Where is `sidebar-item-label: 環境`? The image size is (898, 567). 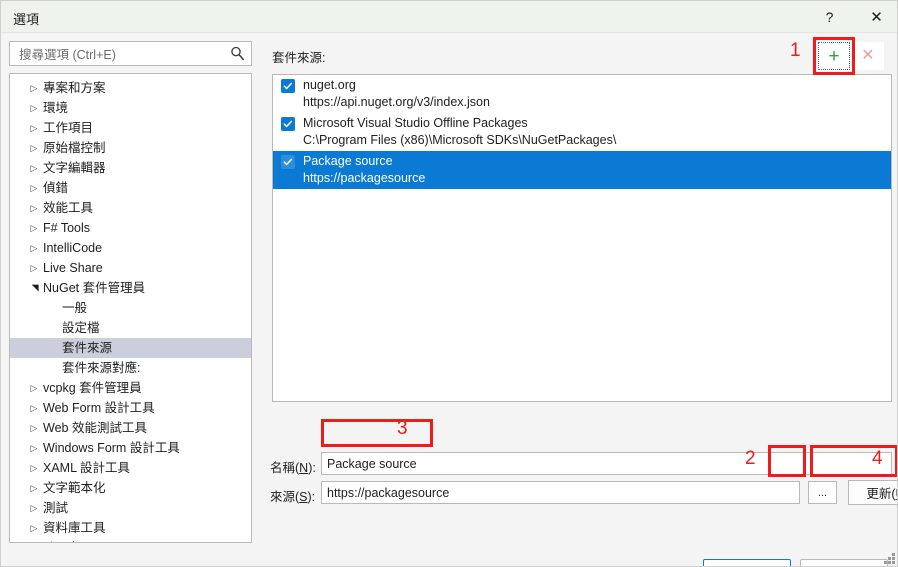
sidebar-item-label: 環境 is located at coordinates (56, 108).